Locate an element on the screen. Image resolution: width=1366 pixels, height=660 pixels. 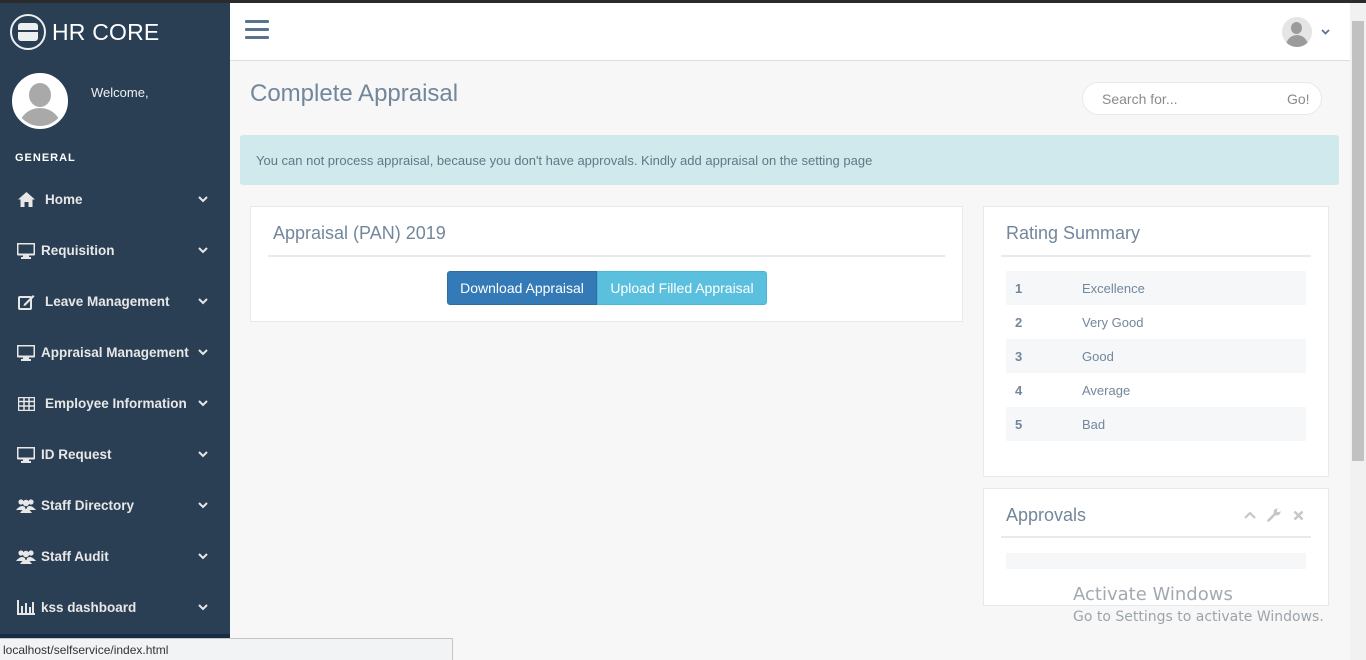
rating-number: 3 is located at coordinates (1044, 356).